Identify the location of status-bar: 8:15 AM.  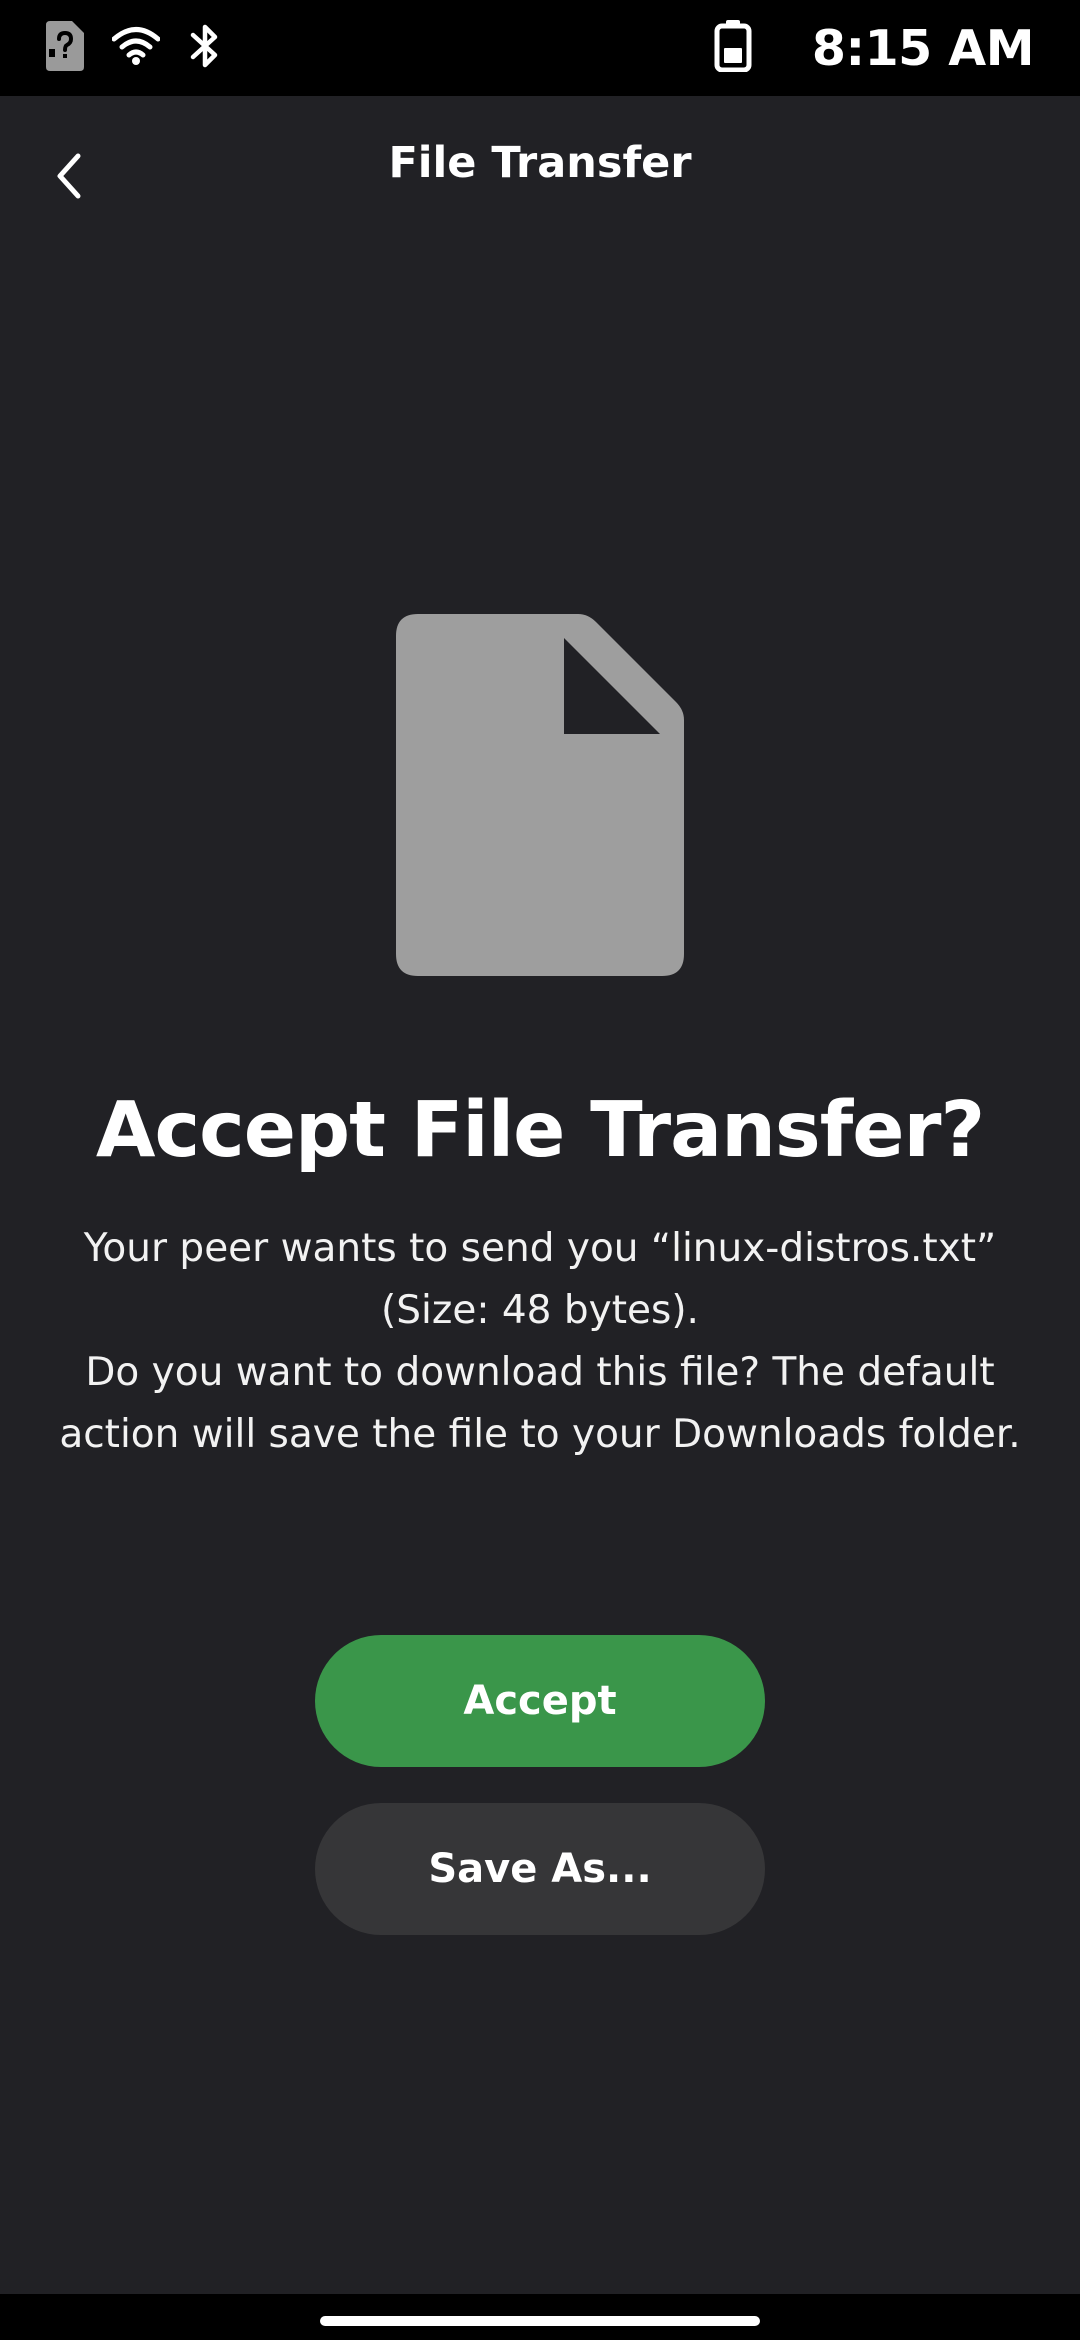
(540, 48).